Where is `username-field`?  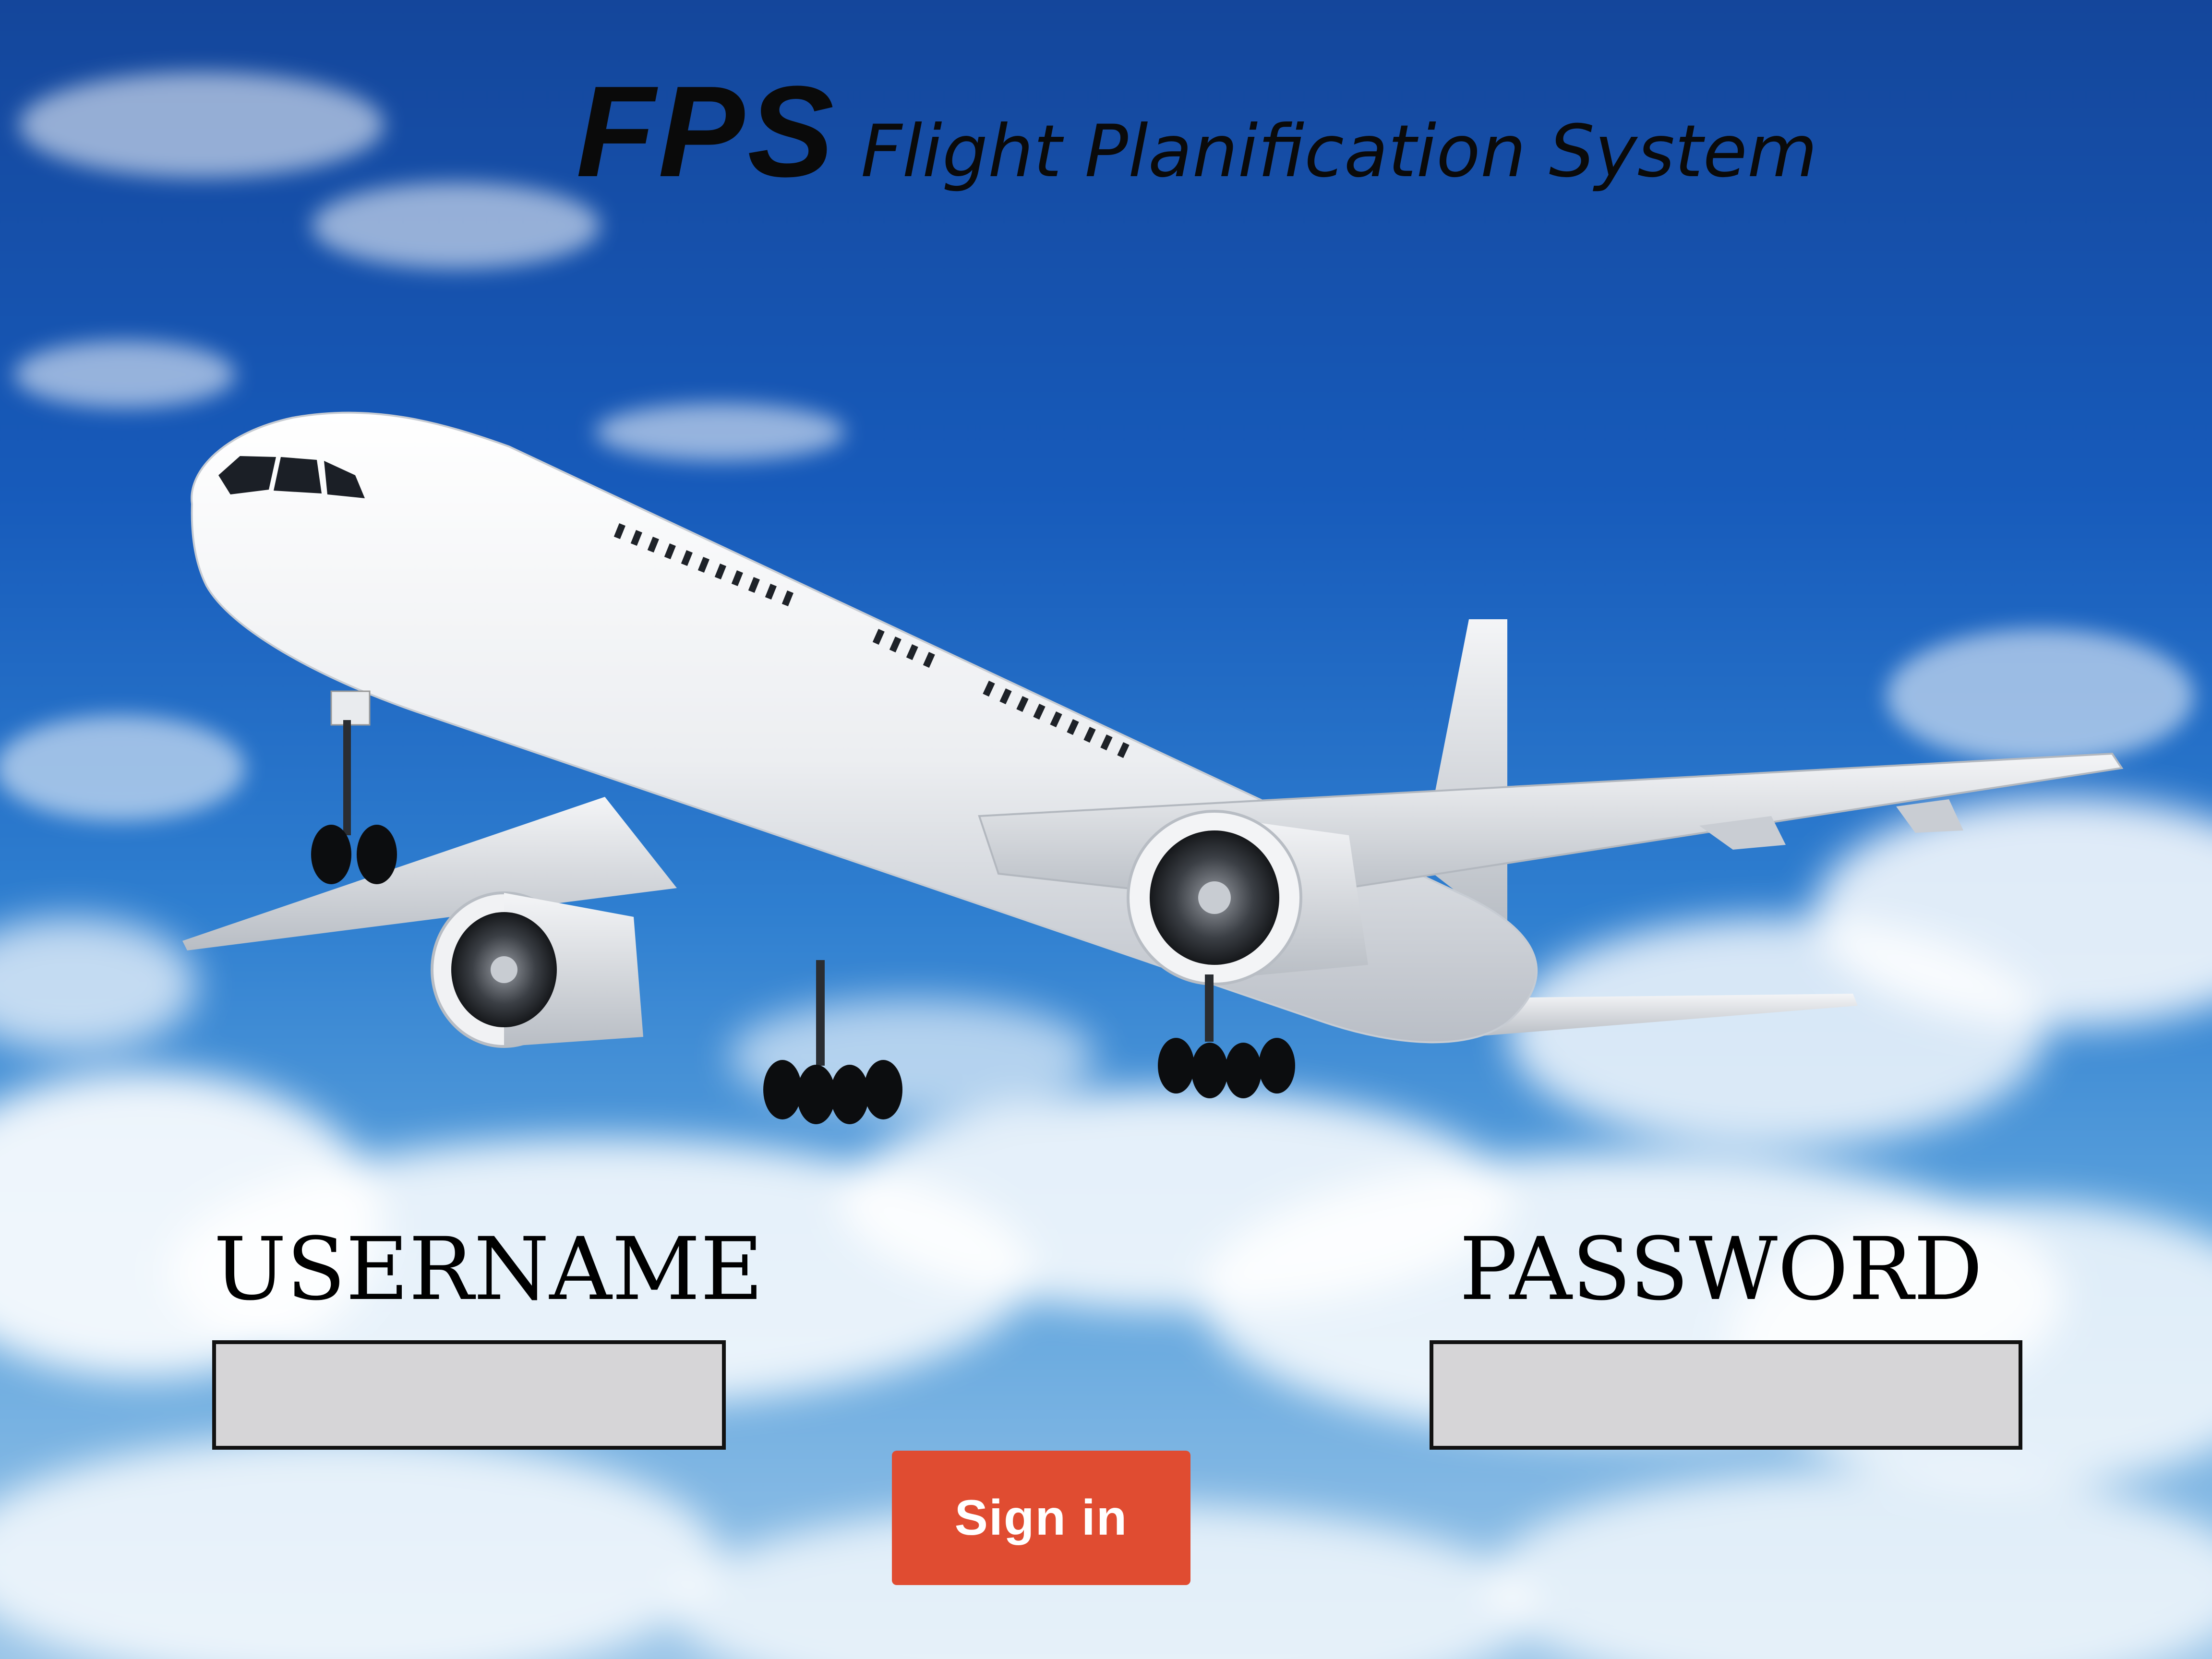
username-field is located at coordinates (469, 1395).